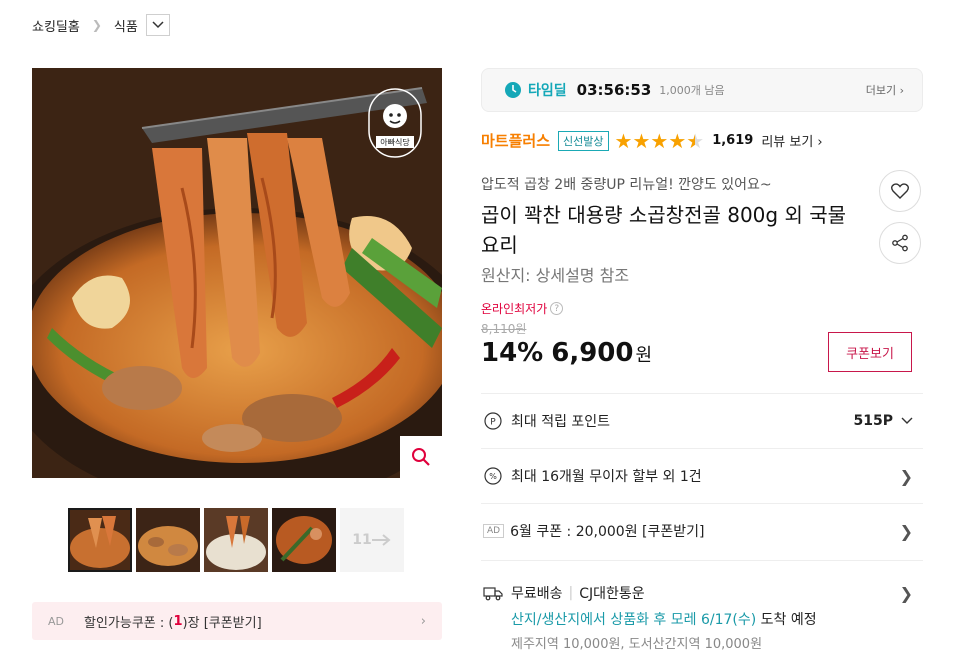 This screenshot has height=654, width=959. I want to click on delivery-eta-highlight: 산지/생산지에서 상품화 후 모레 6/17(수), so click(634, 620).